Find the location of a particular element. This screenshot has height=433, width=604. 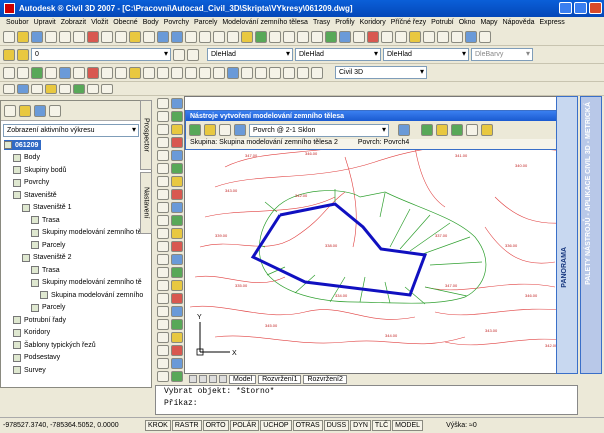

publish-icon is located at coordinates (79, 36).